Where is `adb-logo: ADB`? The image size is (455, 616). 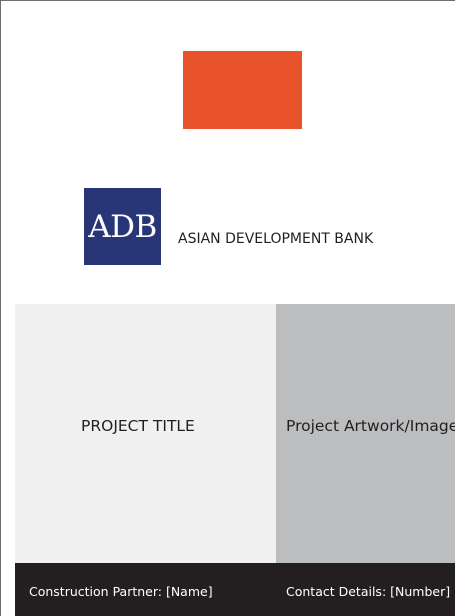
adb-logo: ADB is located at coordinates (122, 226).